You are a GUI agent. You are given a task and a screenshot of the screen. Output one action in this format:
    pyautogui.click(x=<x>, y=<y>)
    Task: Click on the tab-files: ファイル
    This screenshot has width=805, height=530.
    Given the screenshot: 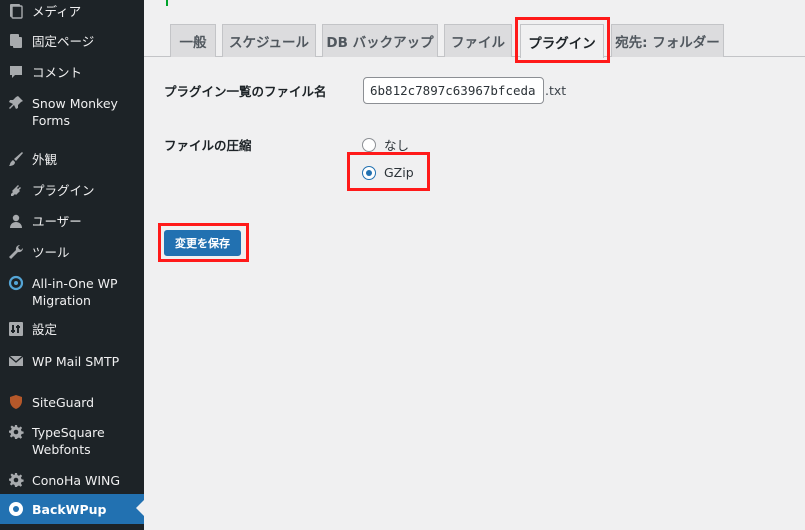 What is the action you would take?
    pyautogui.click(x=478, y=40)
    